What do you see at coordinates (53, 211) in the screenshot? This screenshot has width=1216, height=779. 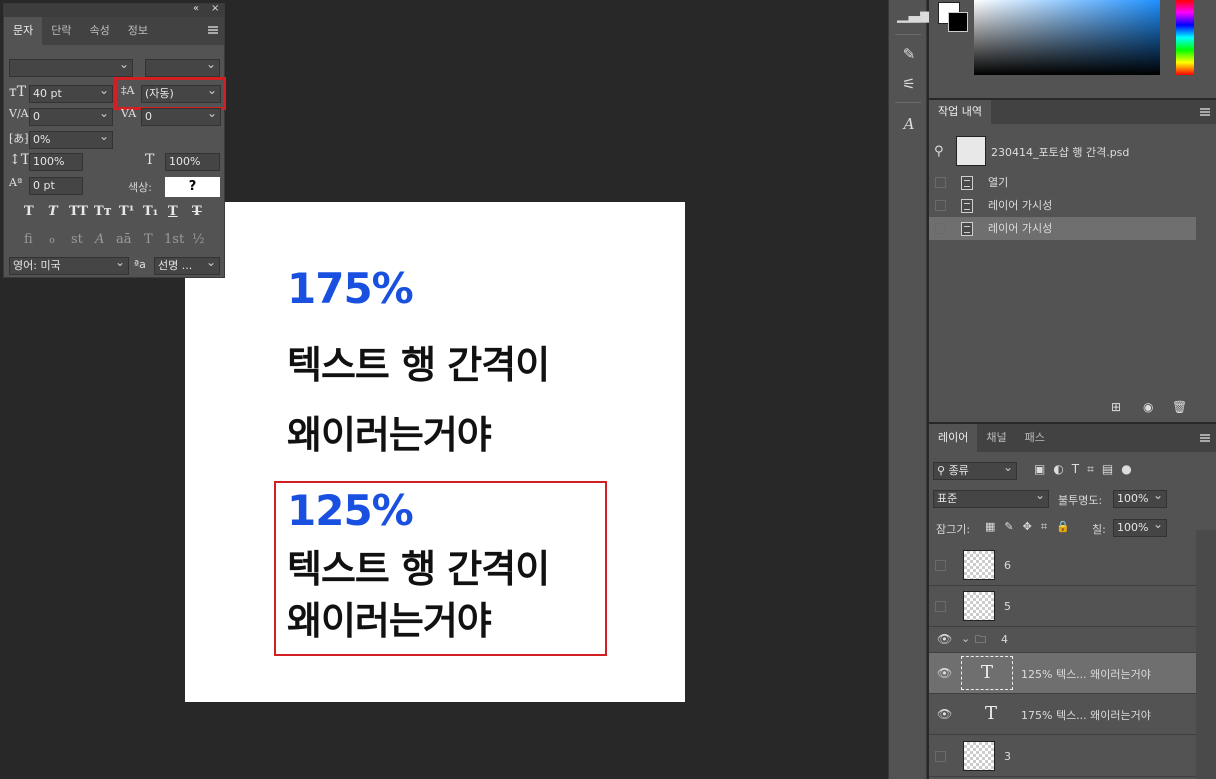 I see `faux-italic-button: T` at bounding box center [53, 211].